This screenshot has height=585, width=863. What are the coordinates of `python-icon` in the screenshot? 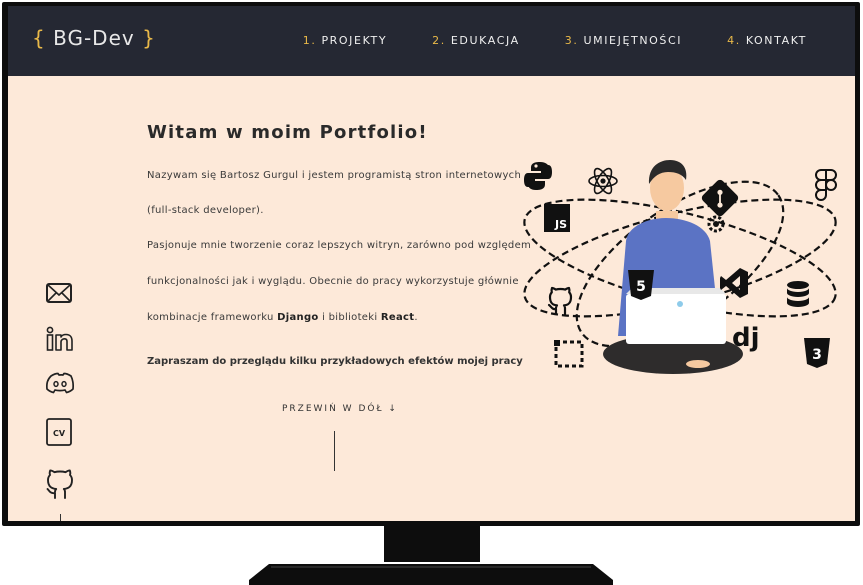 It's located at (538, 176).